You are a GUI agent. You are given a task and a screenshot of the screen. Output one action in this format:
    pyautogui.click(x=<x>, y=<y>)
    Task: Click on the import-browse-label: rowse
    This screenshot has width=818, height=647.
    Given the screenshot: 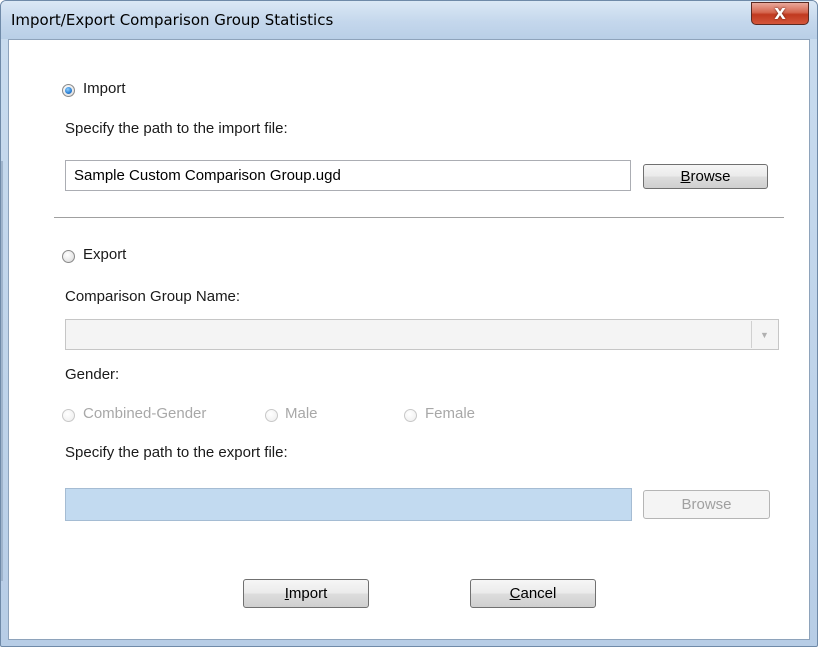 What is the action you would take?
    pyautogui.click(x=710, y=176)
    